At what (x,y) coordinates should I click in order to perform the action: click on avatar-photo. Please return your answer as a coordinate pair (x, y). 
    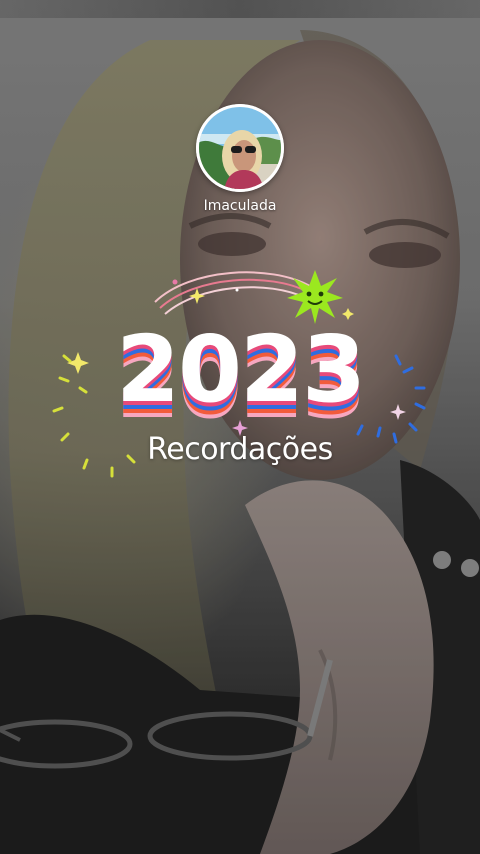
    Looking at the image, I should click on (240, 148).